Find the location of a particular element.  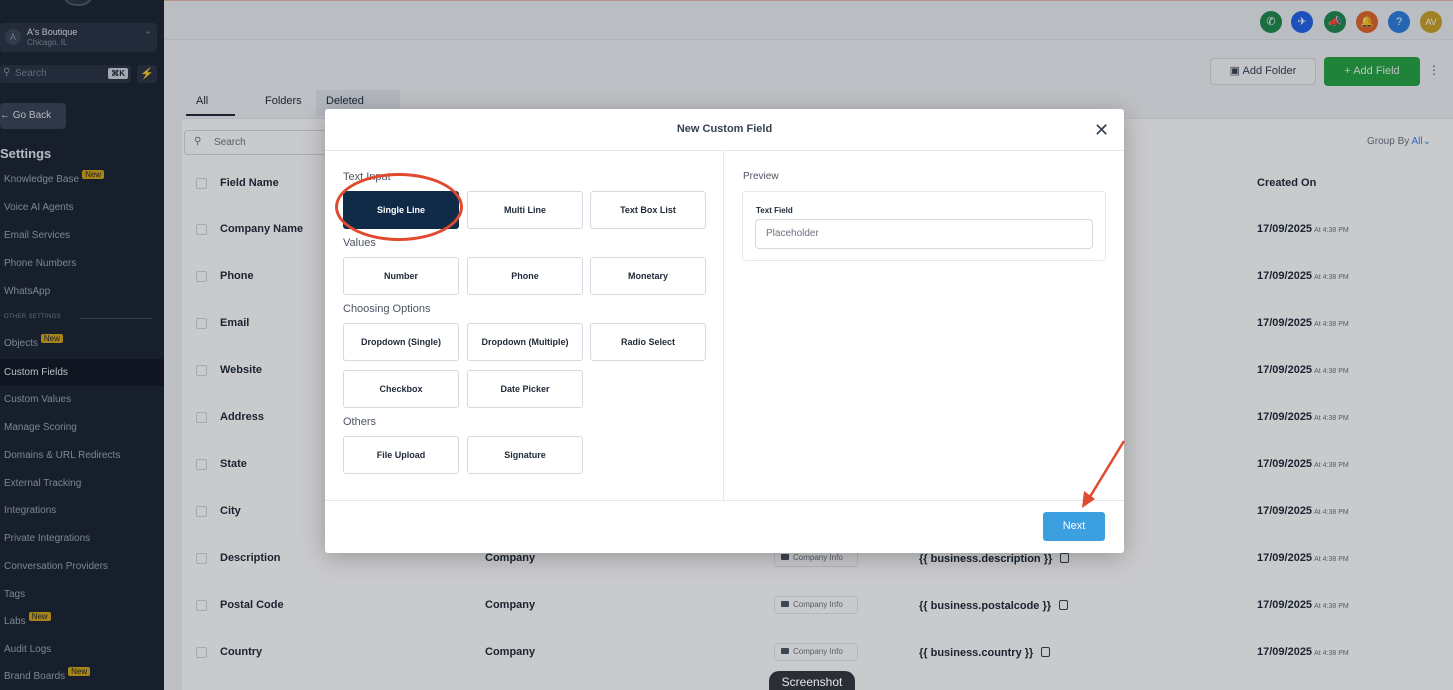

option-file-upload: File Upload is located at coordinates (401, 455).